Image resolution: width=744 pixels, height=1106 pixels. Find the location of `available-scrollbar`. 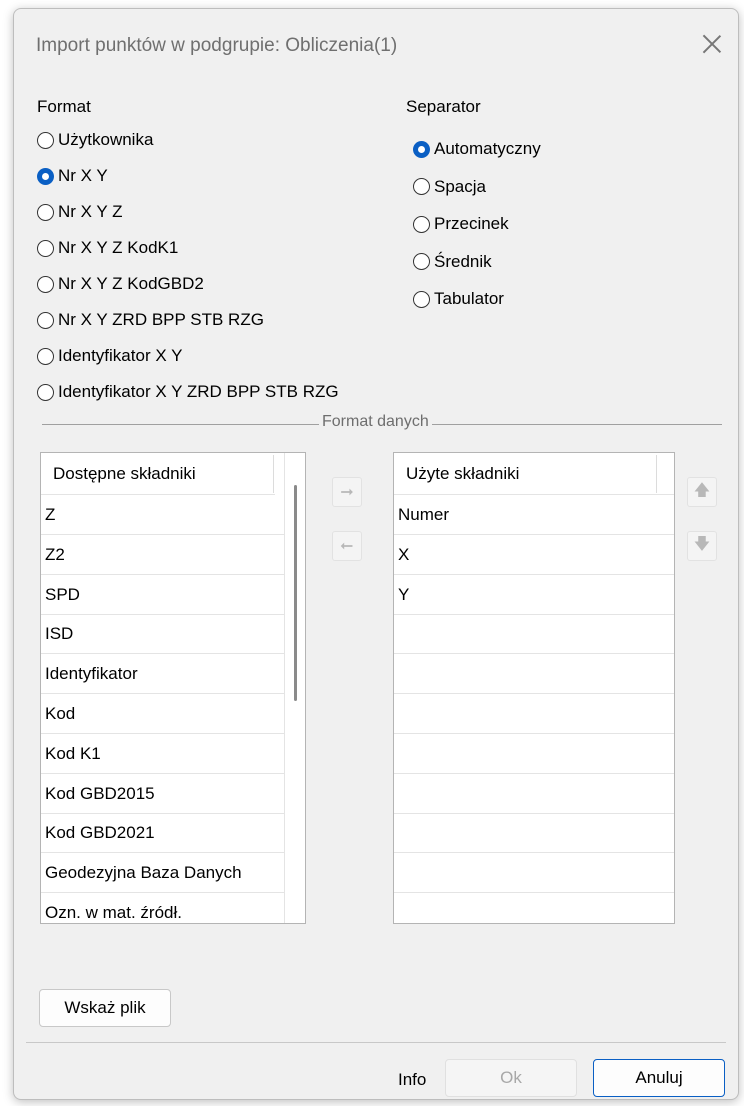

available-scrollbar is located at coordinates (294, 688).